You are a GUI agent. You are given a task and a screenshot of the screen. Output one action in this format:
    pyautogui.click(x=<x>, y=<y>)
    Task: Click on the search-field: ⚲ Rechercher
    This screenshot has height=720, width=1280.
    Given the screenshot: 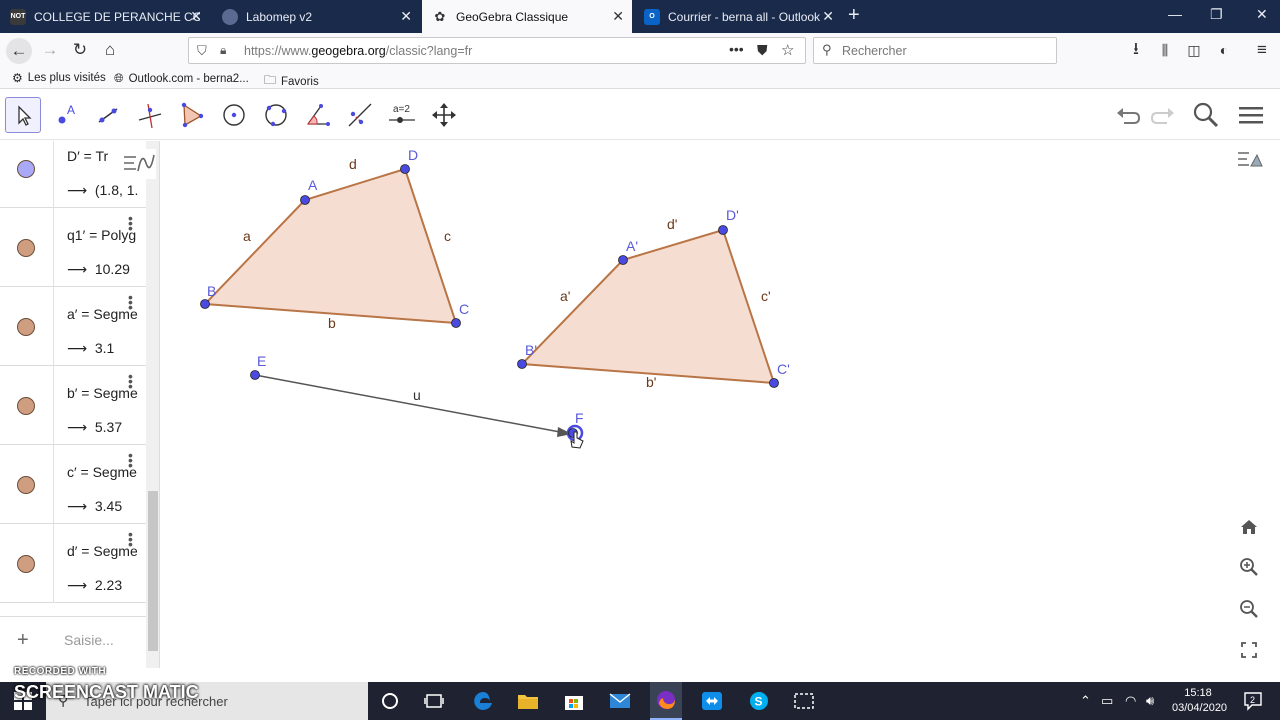 What is the action you would take?
    pyautogui.click(x=935, y=50)
    